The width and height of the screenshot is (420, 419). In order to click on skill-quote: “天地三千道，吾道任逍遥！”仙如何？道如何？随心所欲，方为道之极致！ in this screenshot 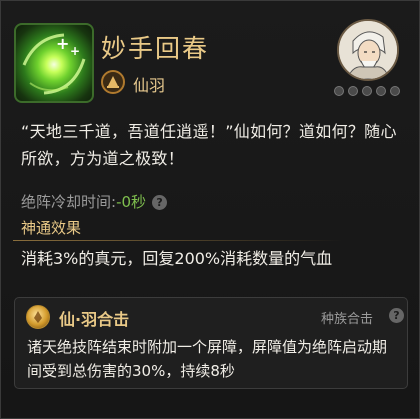, I will do `click(209, 145)`.